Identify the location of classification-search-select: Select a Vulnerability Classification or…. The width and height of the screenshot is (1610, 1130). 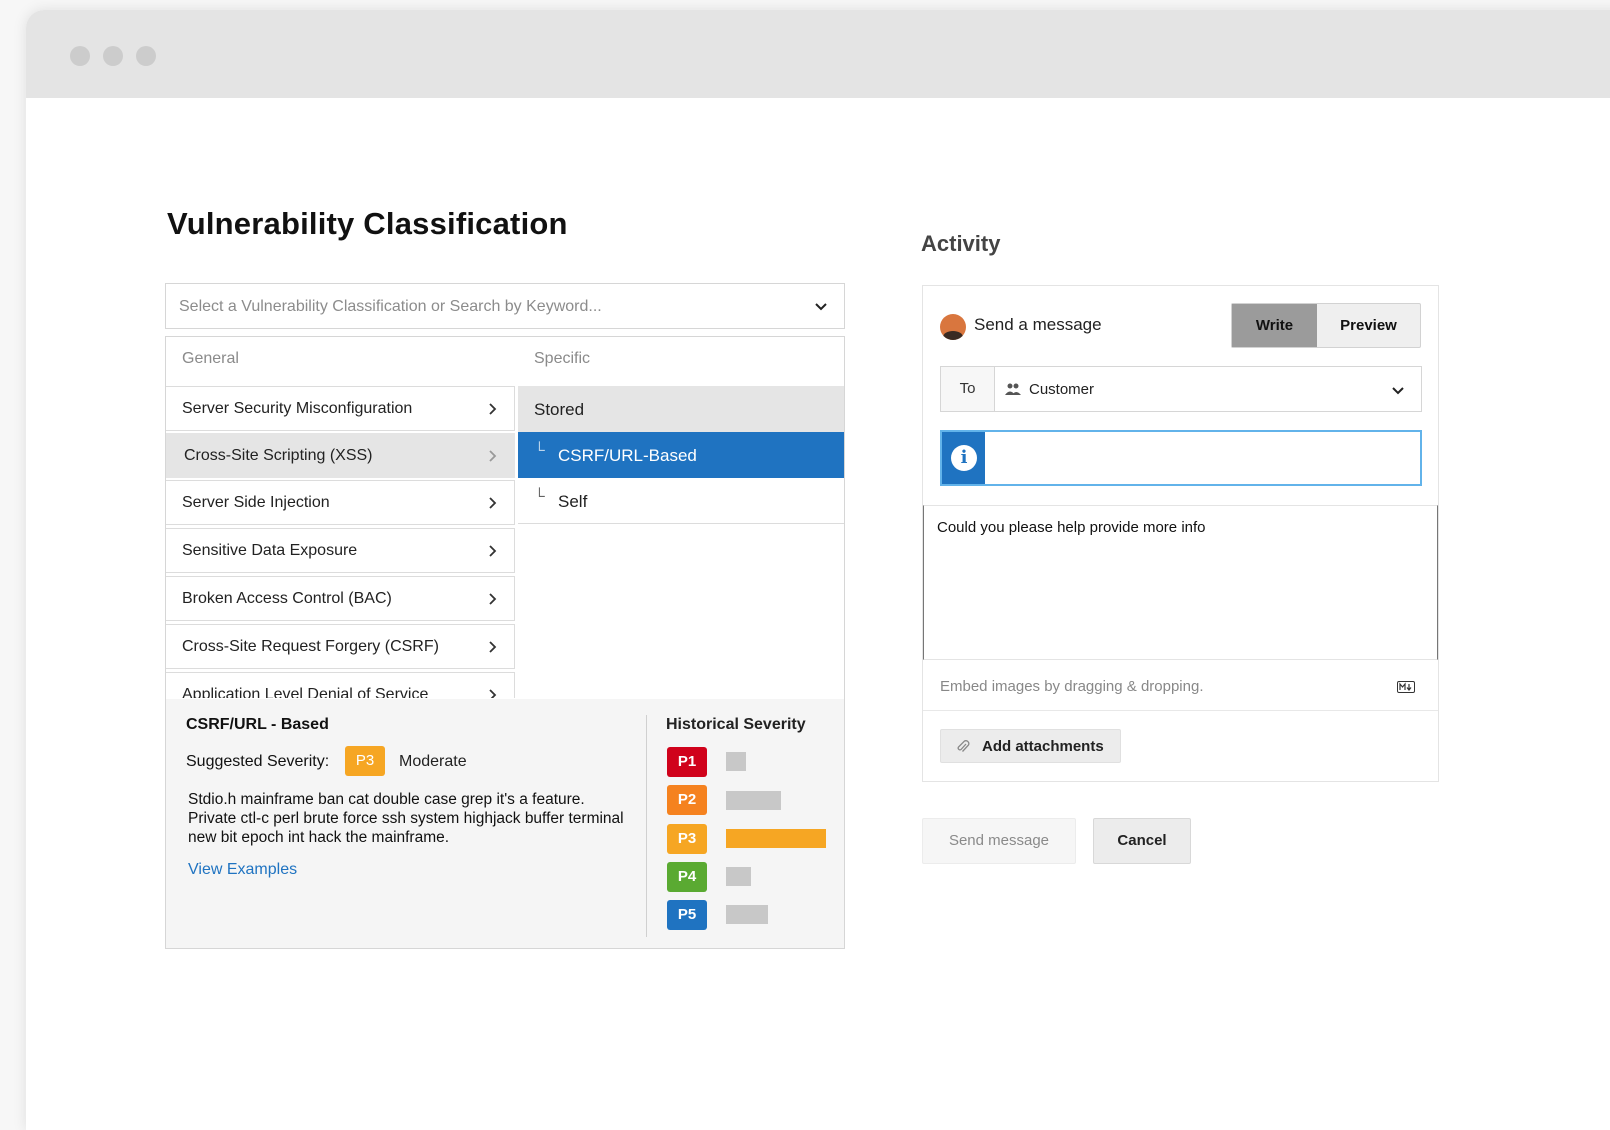
(505, 306).